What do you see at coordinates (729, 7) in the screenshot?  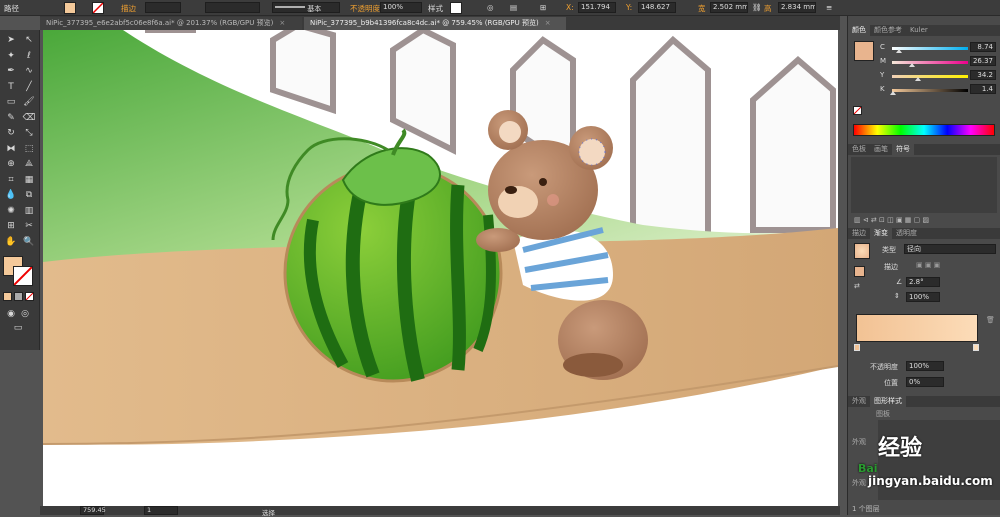 I see `w-input: 2.502 mm` at bounding box center [729, 7].